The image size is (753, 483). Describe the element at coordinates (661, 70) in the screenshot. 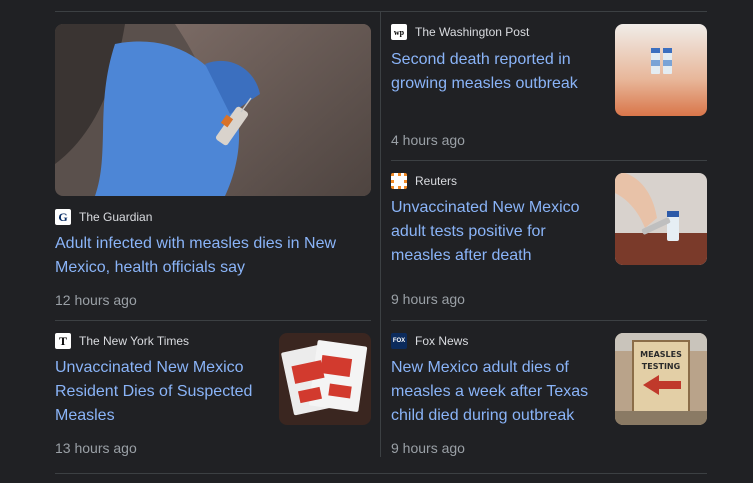

I see `vaccine-vials-photo` at that location.